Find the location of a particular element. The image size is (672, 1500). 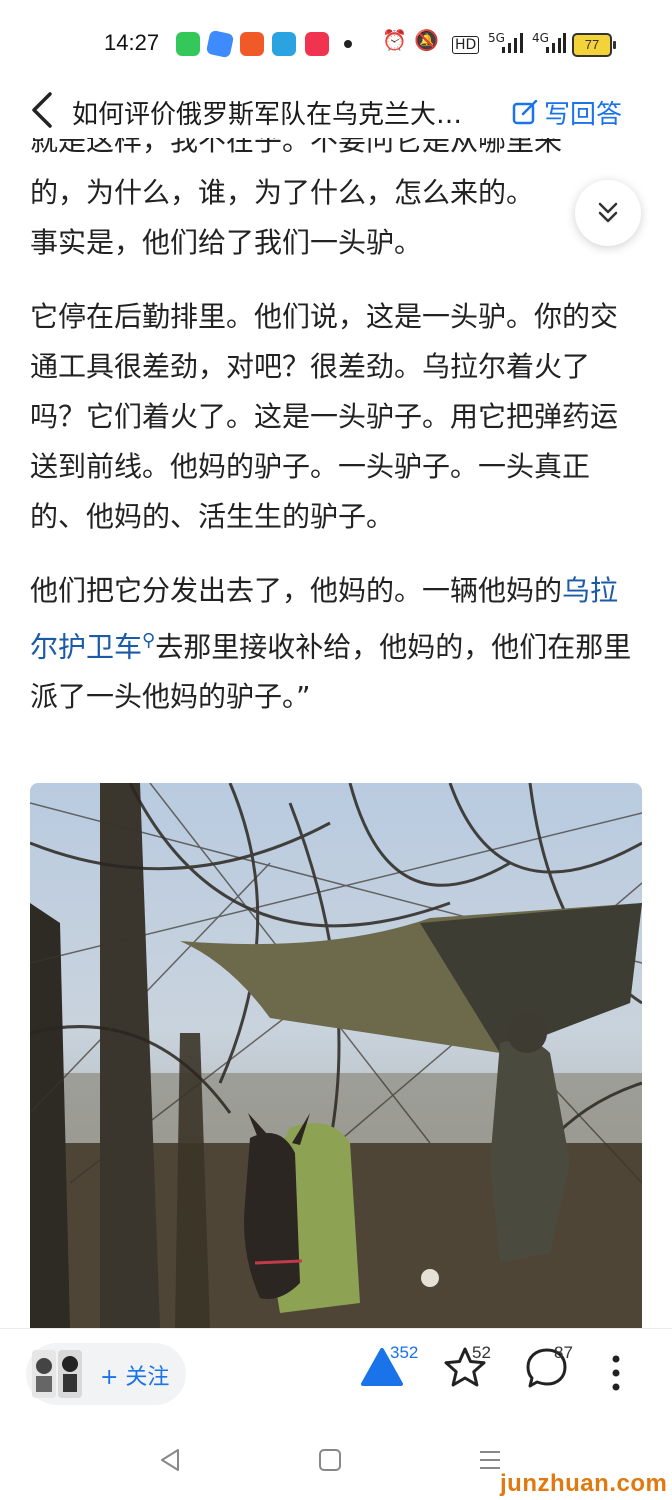

status-time: 14:27 is located at coordinates (132, 42).